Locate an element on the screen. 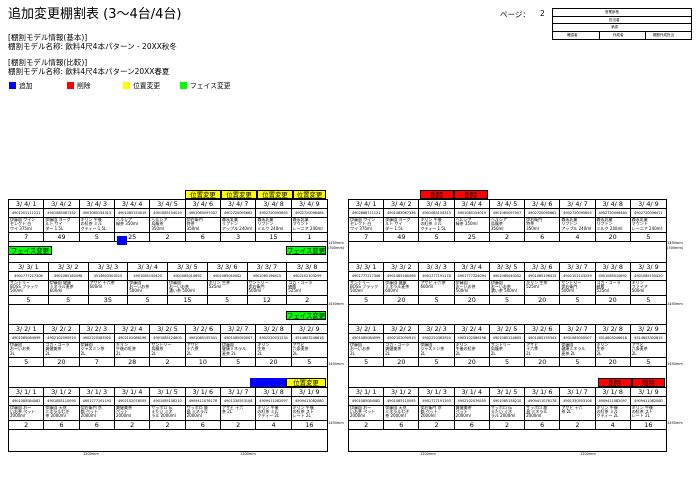  approval-caption: 営業部長 is located at coordinates (612, 12).